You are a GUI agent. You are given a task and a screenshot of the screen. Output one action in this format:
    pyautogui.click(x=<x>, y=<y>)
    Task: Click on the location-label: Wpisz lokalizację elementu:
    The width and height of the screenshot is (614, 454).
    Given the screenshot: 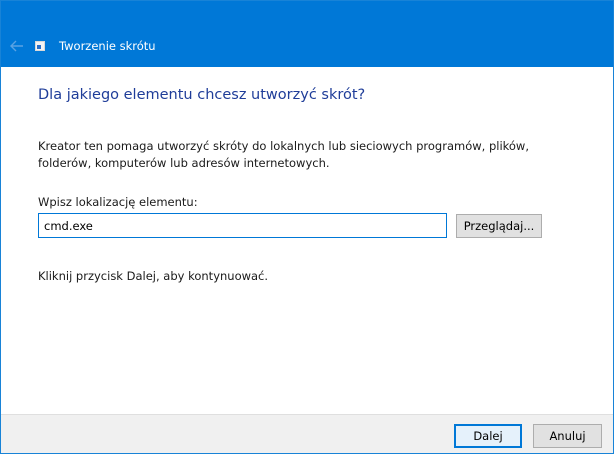 What is the action you would take?
    pyautogui.click(x=118, y=202)
    